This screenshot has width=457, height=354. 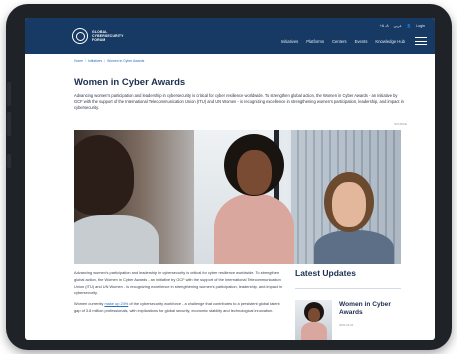 I want to click on body-text: Women currently, so click(x=89, y=304).